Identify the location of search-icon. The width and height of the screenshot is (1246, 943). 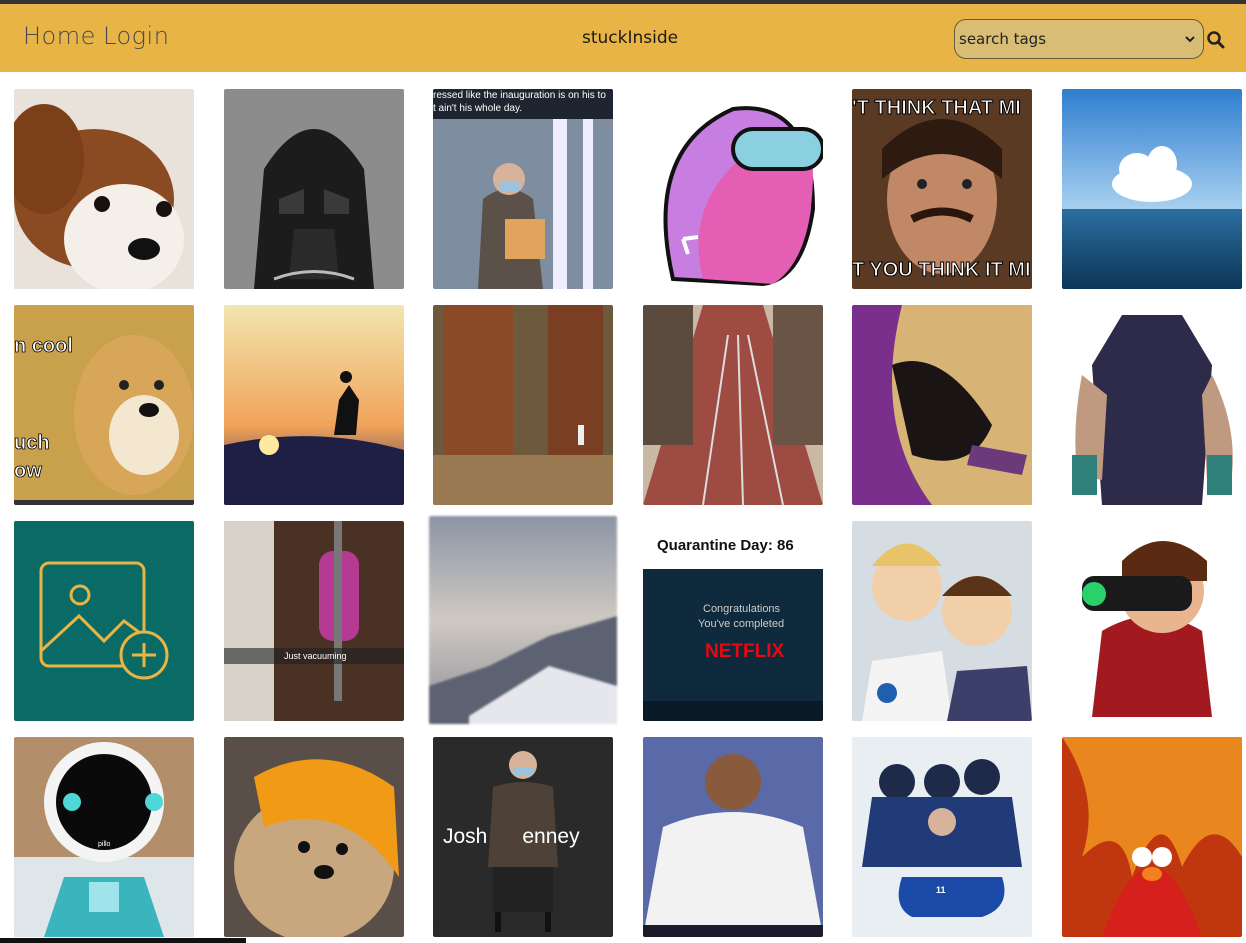
(1216, 40).